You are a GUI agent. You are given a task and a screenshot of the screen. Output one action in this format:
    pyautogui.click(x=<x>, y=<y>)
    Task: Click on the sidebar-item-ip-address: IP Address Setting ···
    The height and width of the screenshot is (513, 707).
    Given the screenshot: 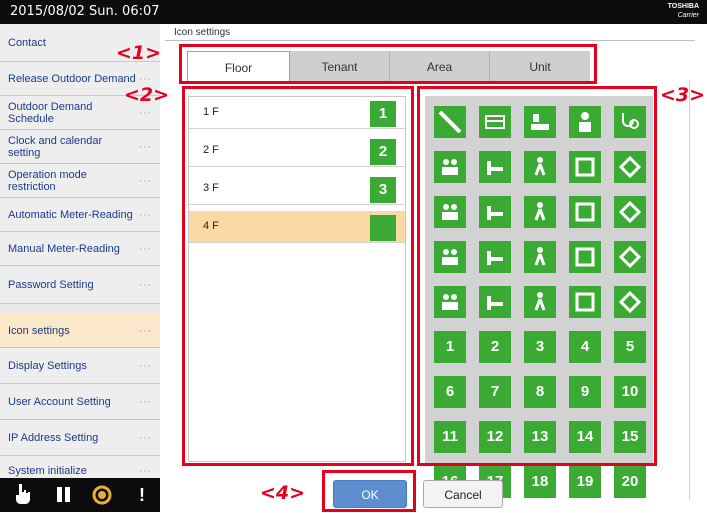 What is the action you would take?
    pyautogui.click(x=80, y=438)
    